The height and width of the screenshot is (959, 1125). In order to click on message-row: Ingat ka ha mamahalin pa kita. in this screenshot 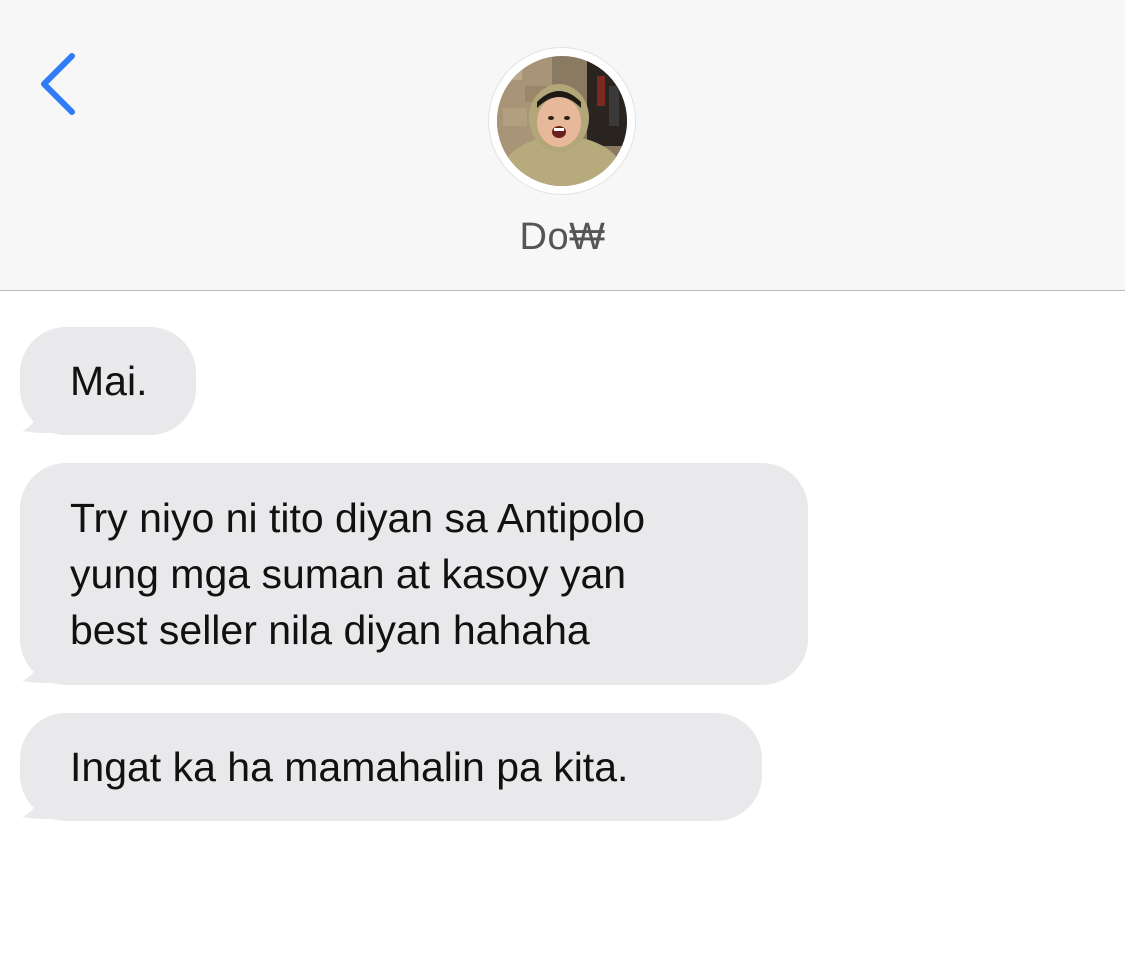, I will do `click(391, 767)`.